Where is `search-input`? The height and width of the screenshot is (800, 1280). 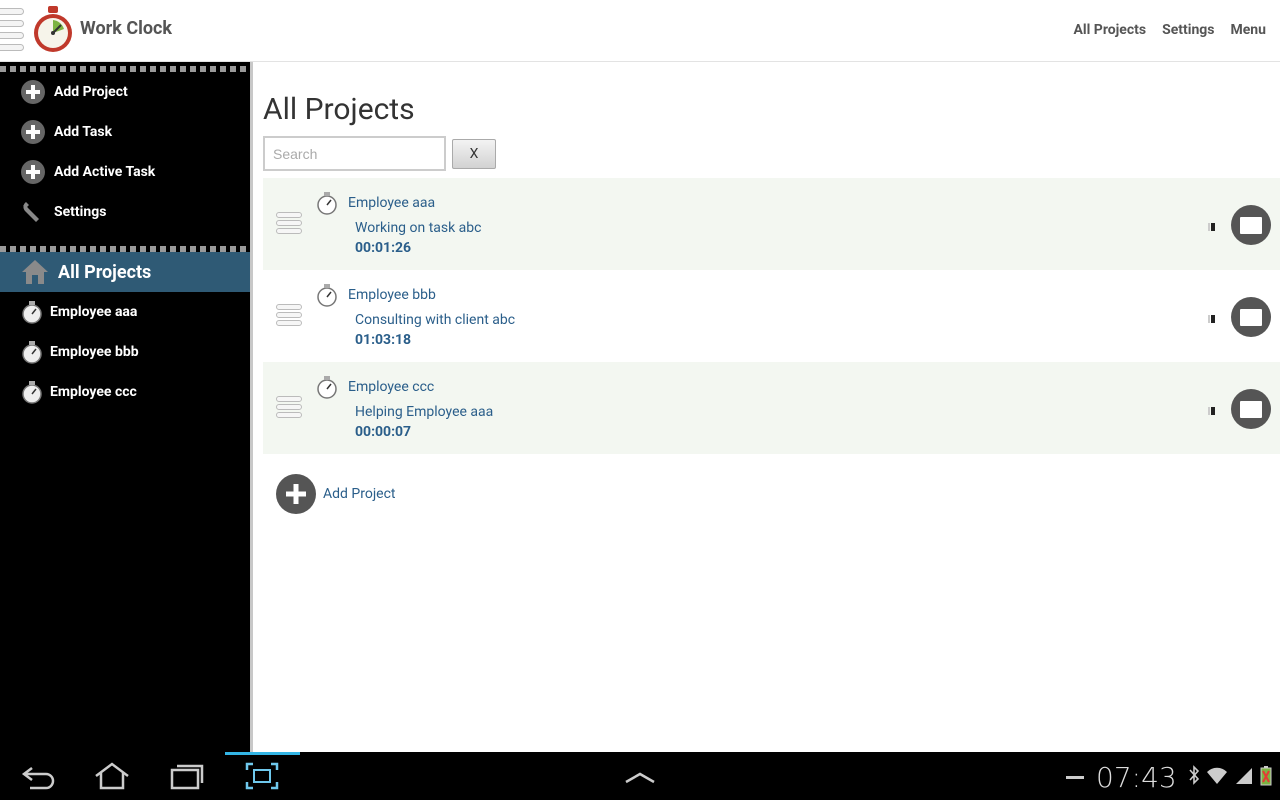
search-input is located at coordinates (354, 153).